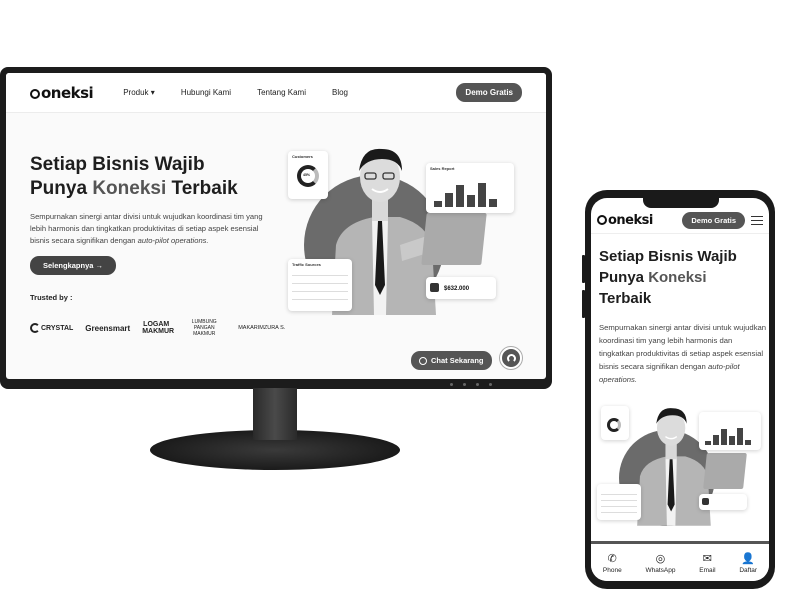 The height and width of the screenshot is (600, 800). Describe the element at coordinates (748, 559) in the screenshot. I see `add-user-icon: 👤` at that location.